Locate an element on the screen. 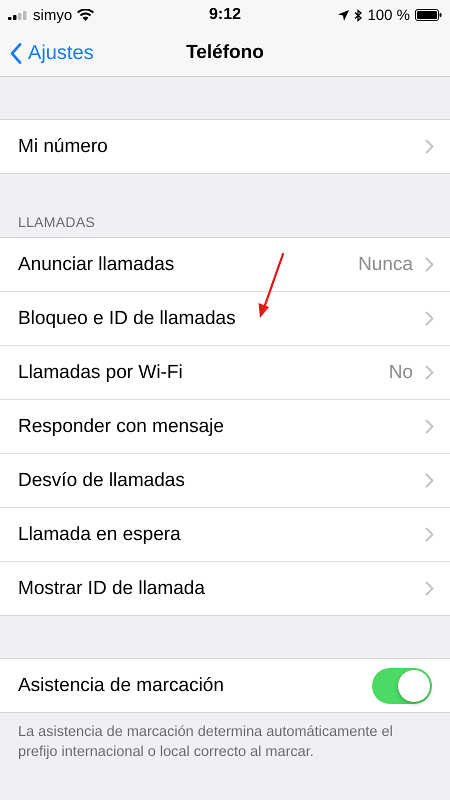 The height and width of the screenshot is (800, 450). settings-row: Desvío de llamadas is located at coordinates (225, 481).